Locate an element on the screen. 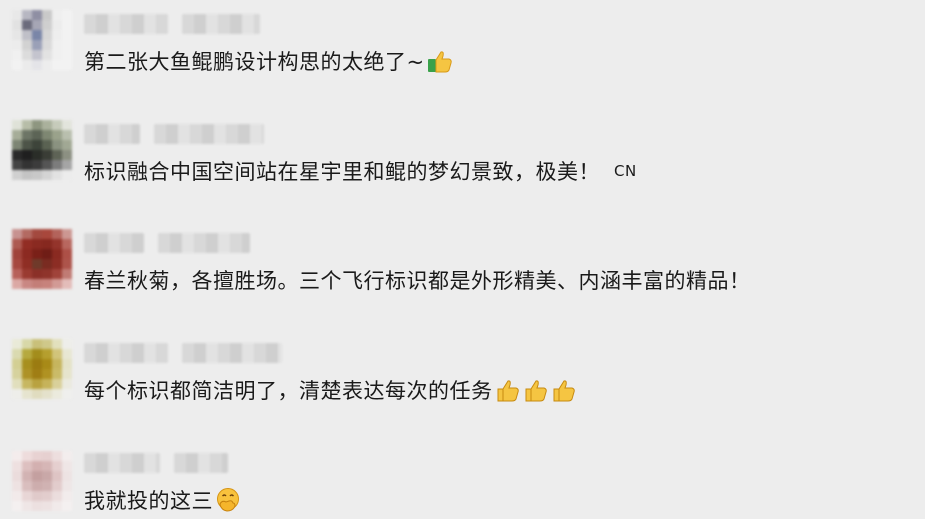  comment-body: 春兰秋菊，各擅胜场。三个飞行标识都是外形精美、内涵丰富的精品！ is located at coordinates (417, 281).